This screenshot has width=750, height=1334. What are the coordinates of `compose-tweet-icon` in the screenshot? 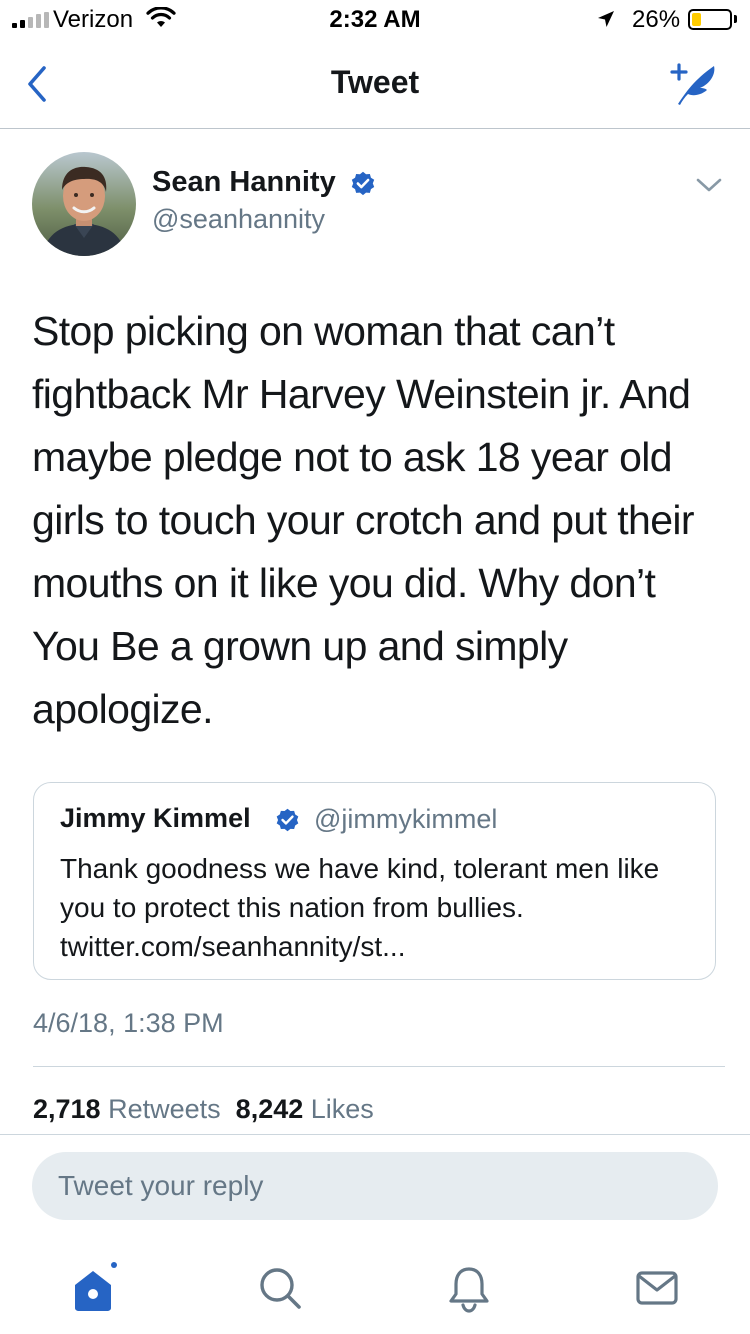 It's located at (692, 84).